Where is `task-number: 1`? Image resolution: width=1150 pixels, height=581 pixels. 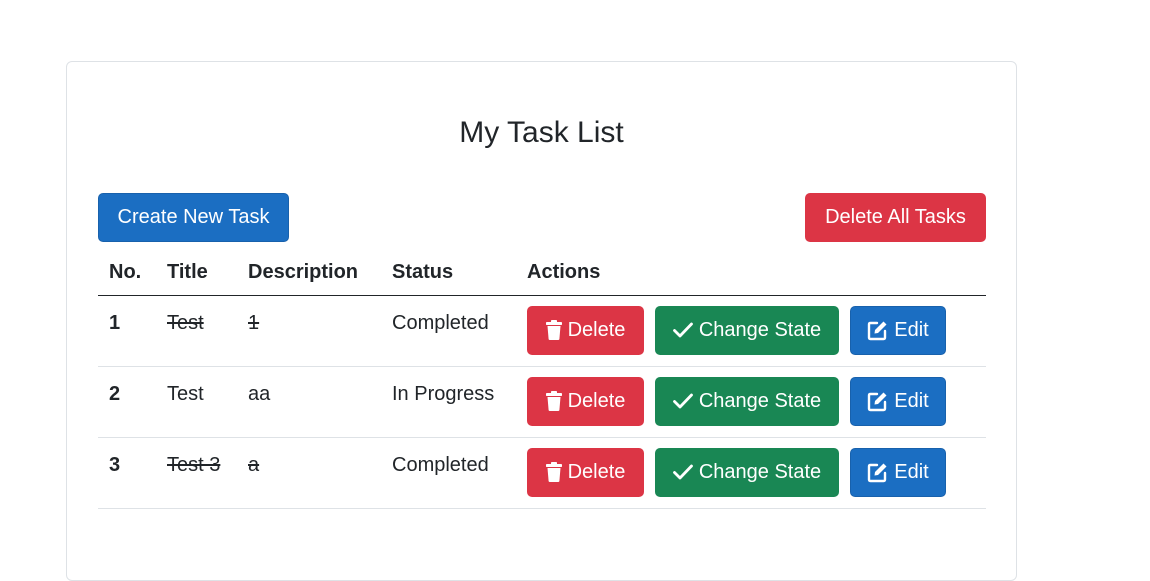
task-number: 1 is located at coordinates (127, 331).